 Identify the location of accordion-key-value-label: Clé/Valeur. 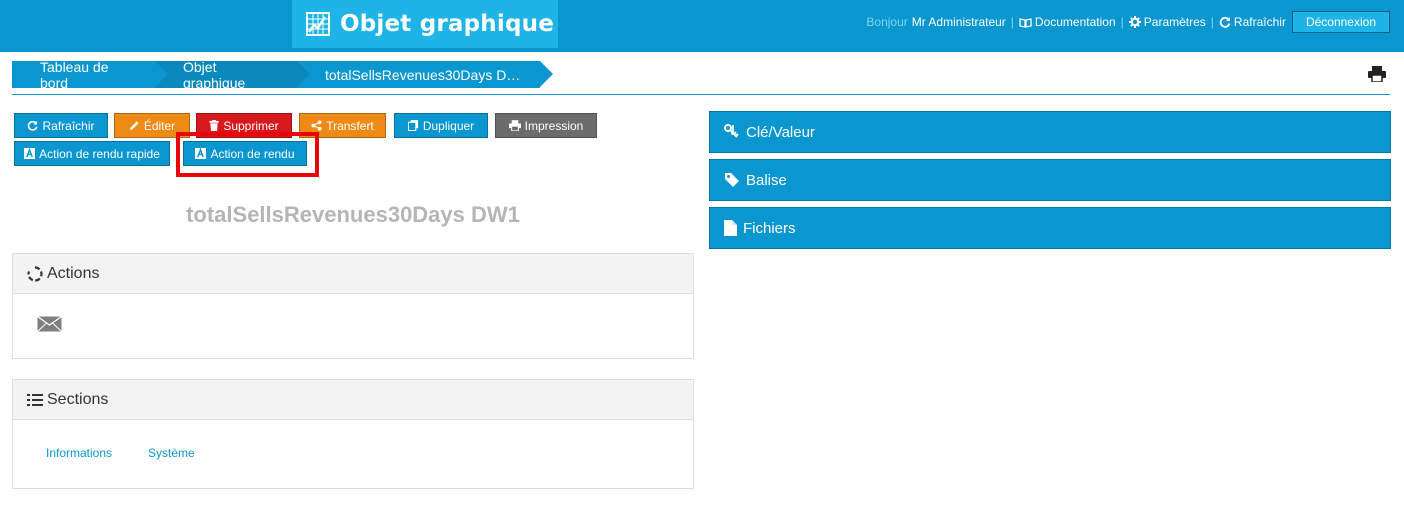
(780, 132).